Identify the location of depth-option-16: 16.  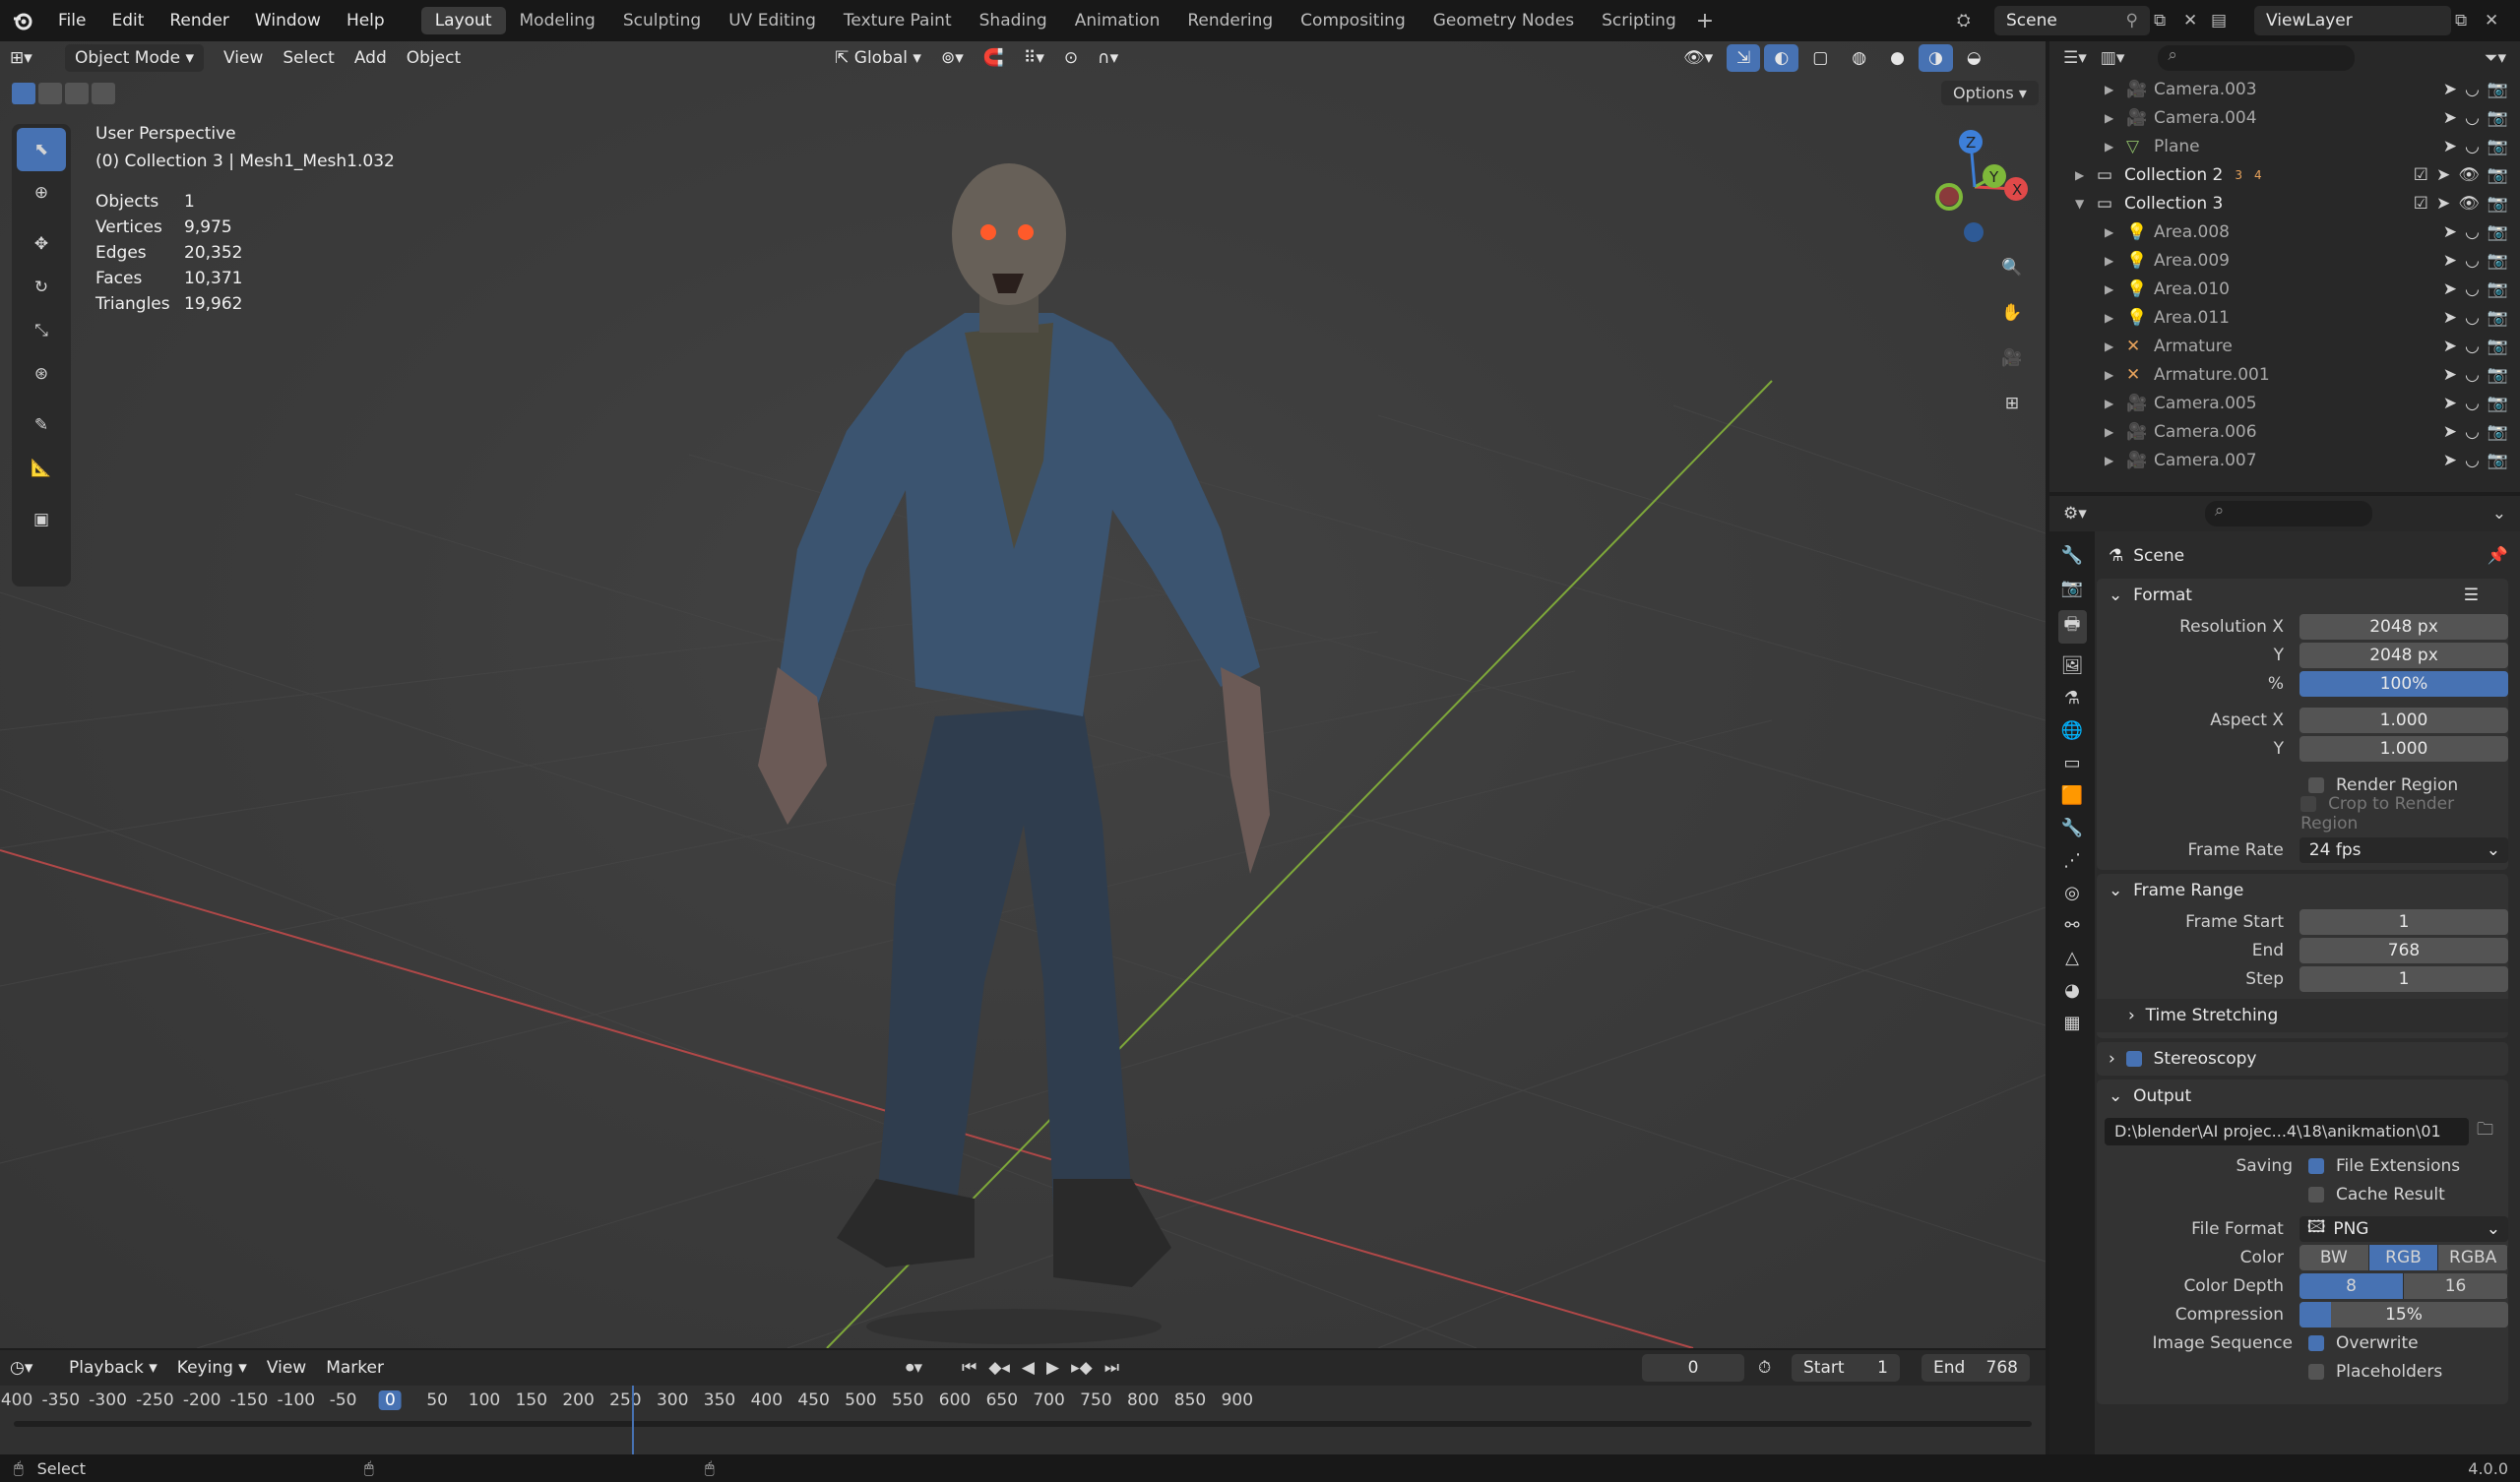
(2456, 1285).